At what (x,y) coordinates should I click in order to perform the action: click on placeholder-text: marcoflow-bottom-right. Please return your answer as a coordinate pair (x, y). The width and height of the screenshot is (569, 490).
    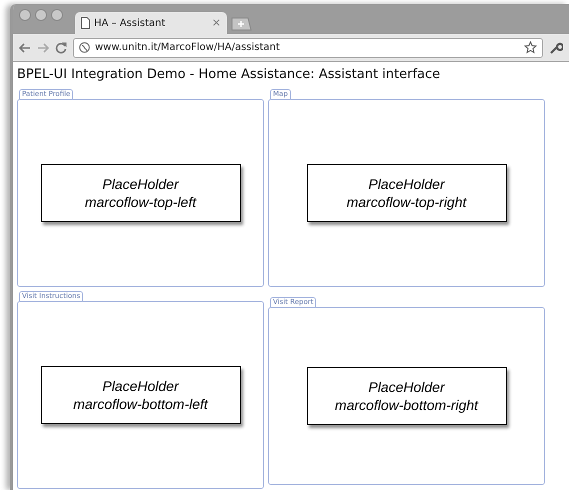
    Looking at the image, I should click on (406, 405).